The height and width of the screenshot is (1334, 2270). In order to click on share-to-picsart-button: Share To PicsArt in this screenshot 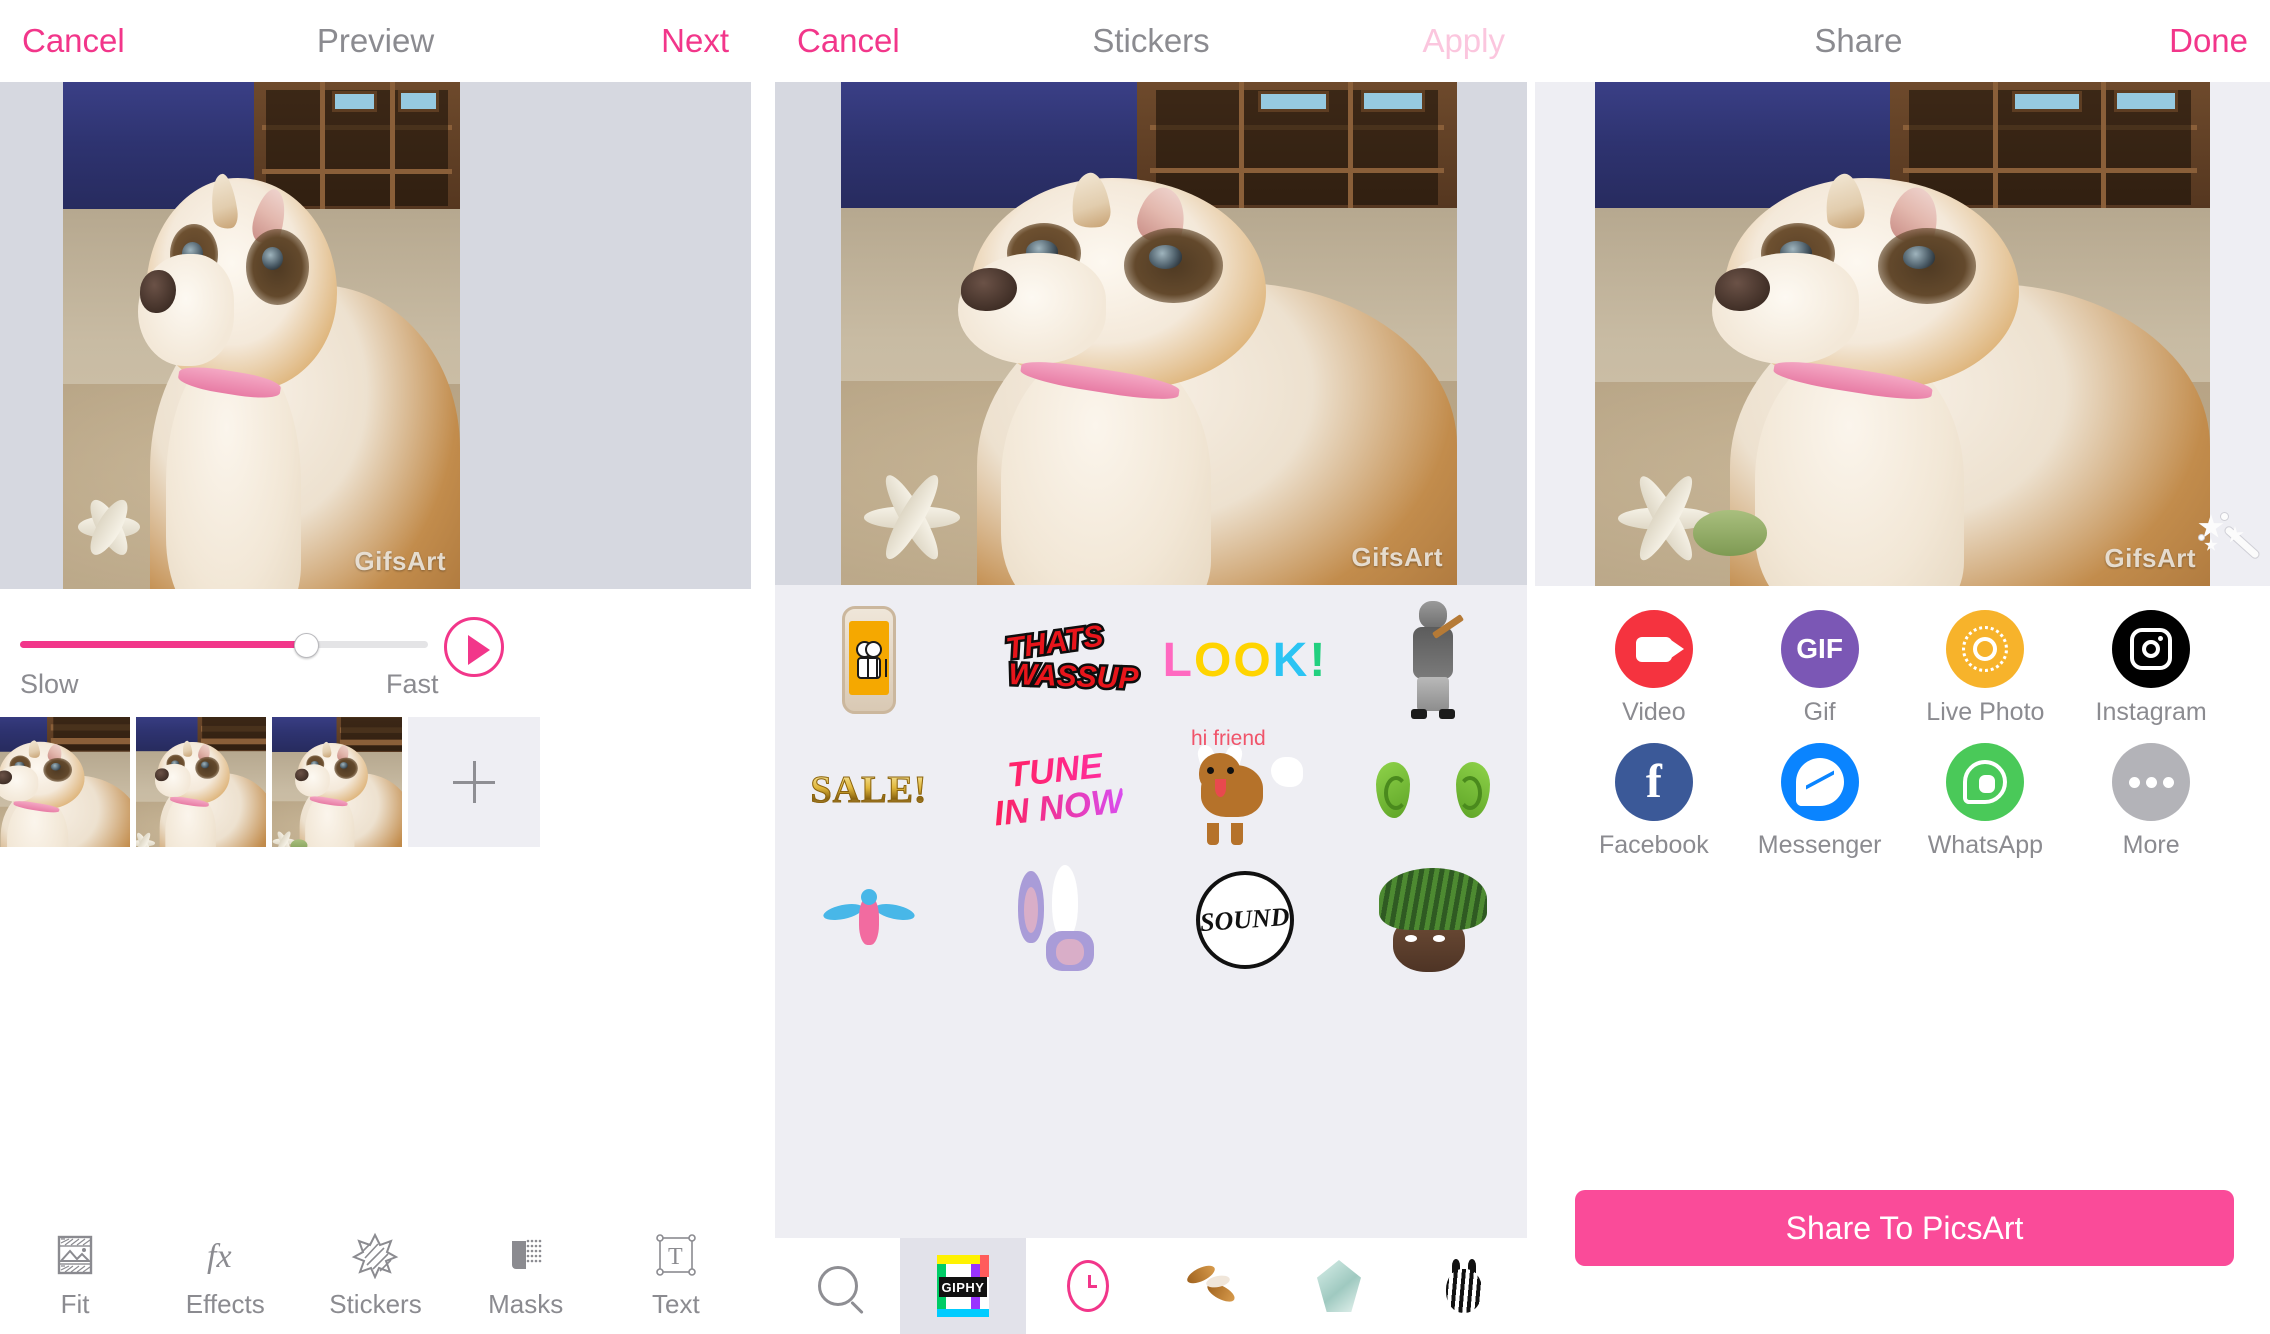, I will do `click(1904, 1228)`.